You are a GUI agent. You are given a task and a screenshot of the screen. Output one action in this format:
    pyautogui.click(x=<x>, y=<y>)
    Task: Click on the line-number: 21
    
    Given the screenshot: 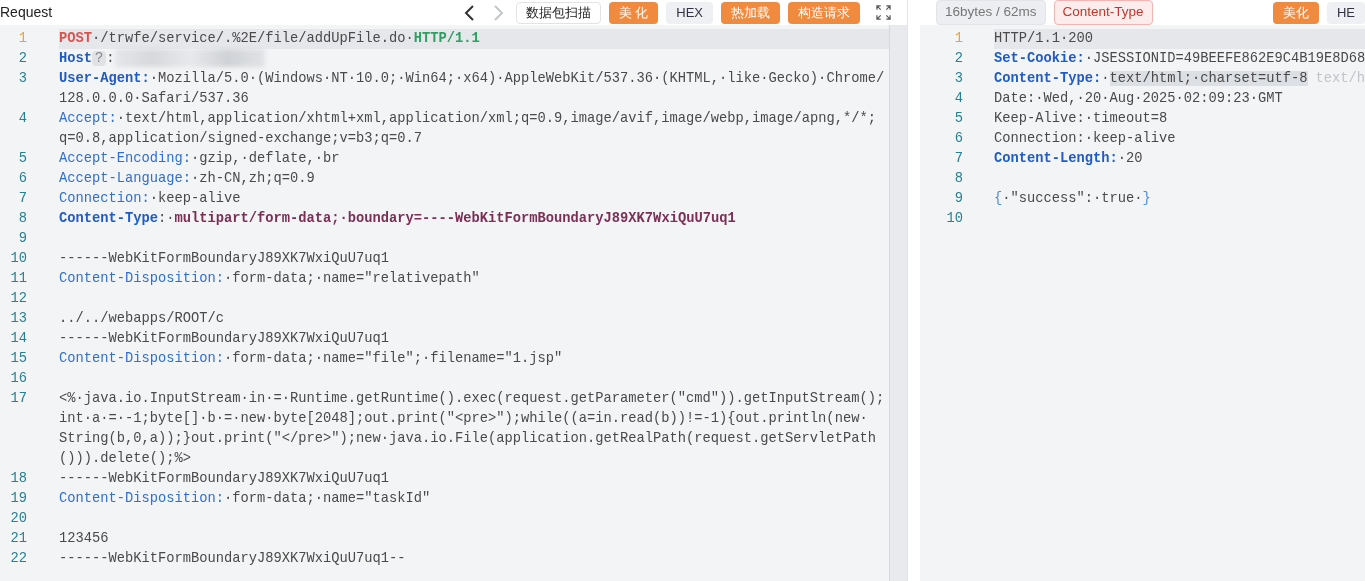 What is the action you would take?
    pyautogui.click(x=18, y=539)
    